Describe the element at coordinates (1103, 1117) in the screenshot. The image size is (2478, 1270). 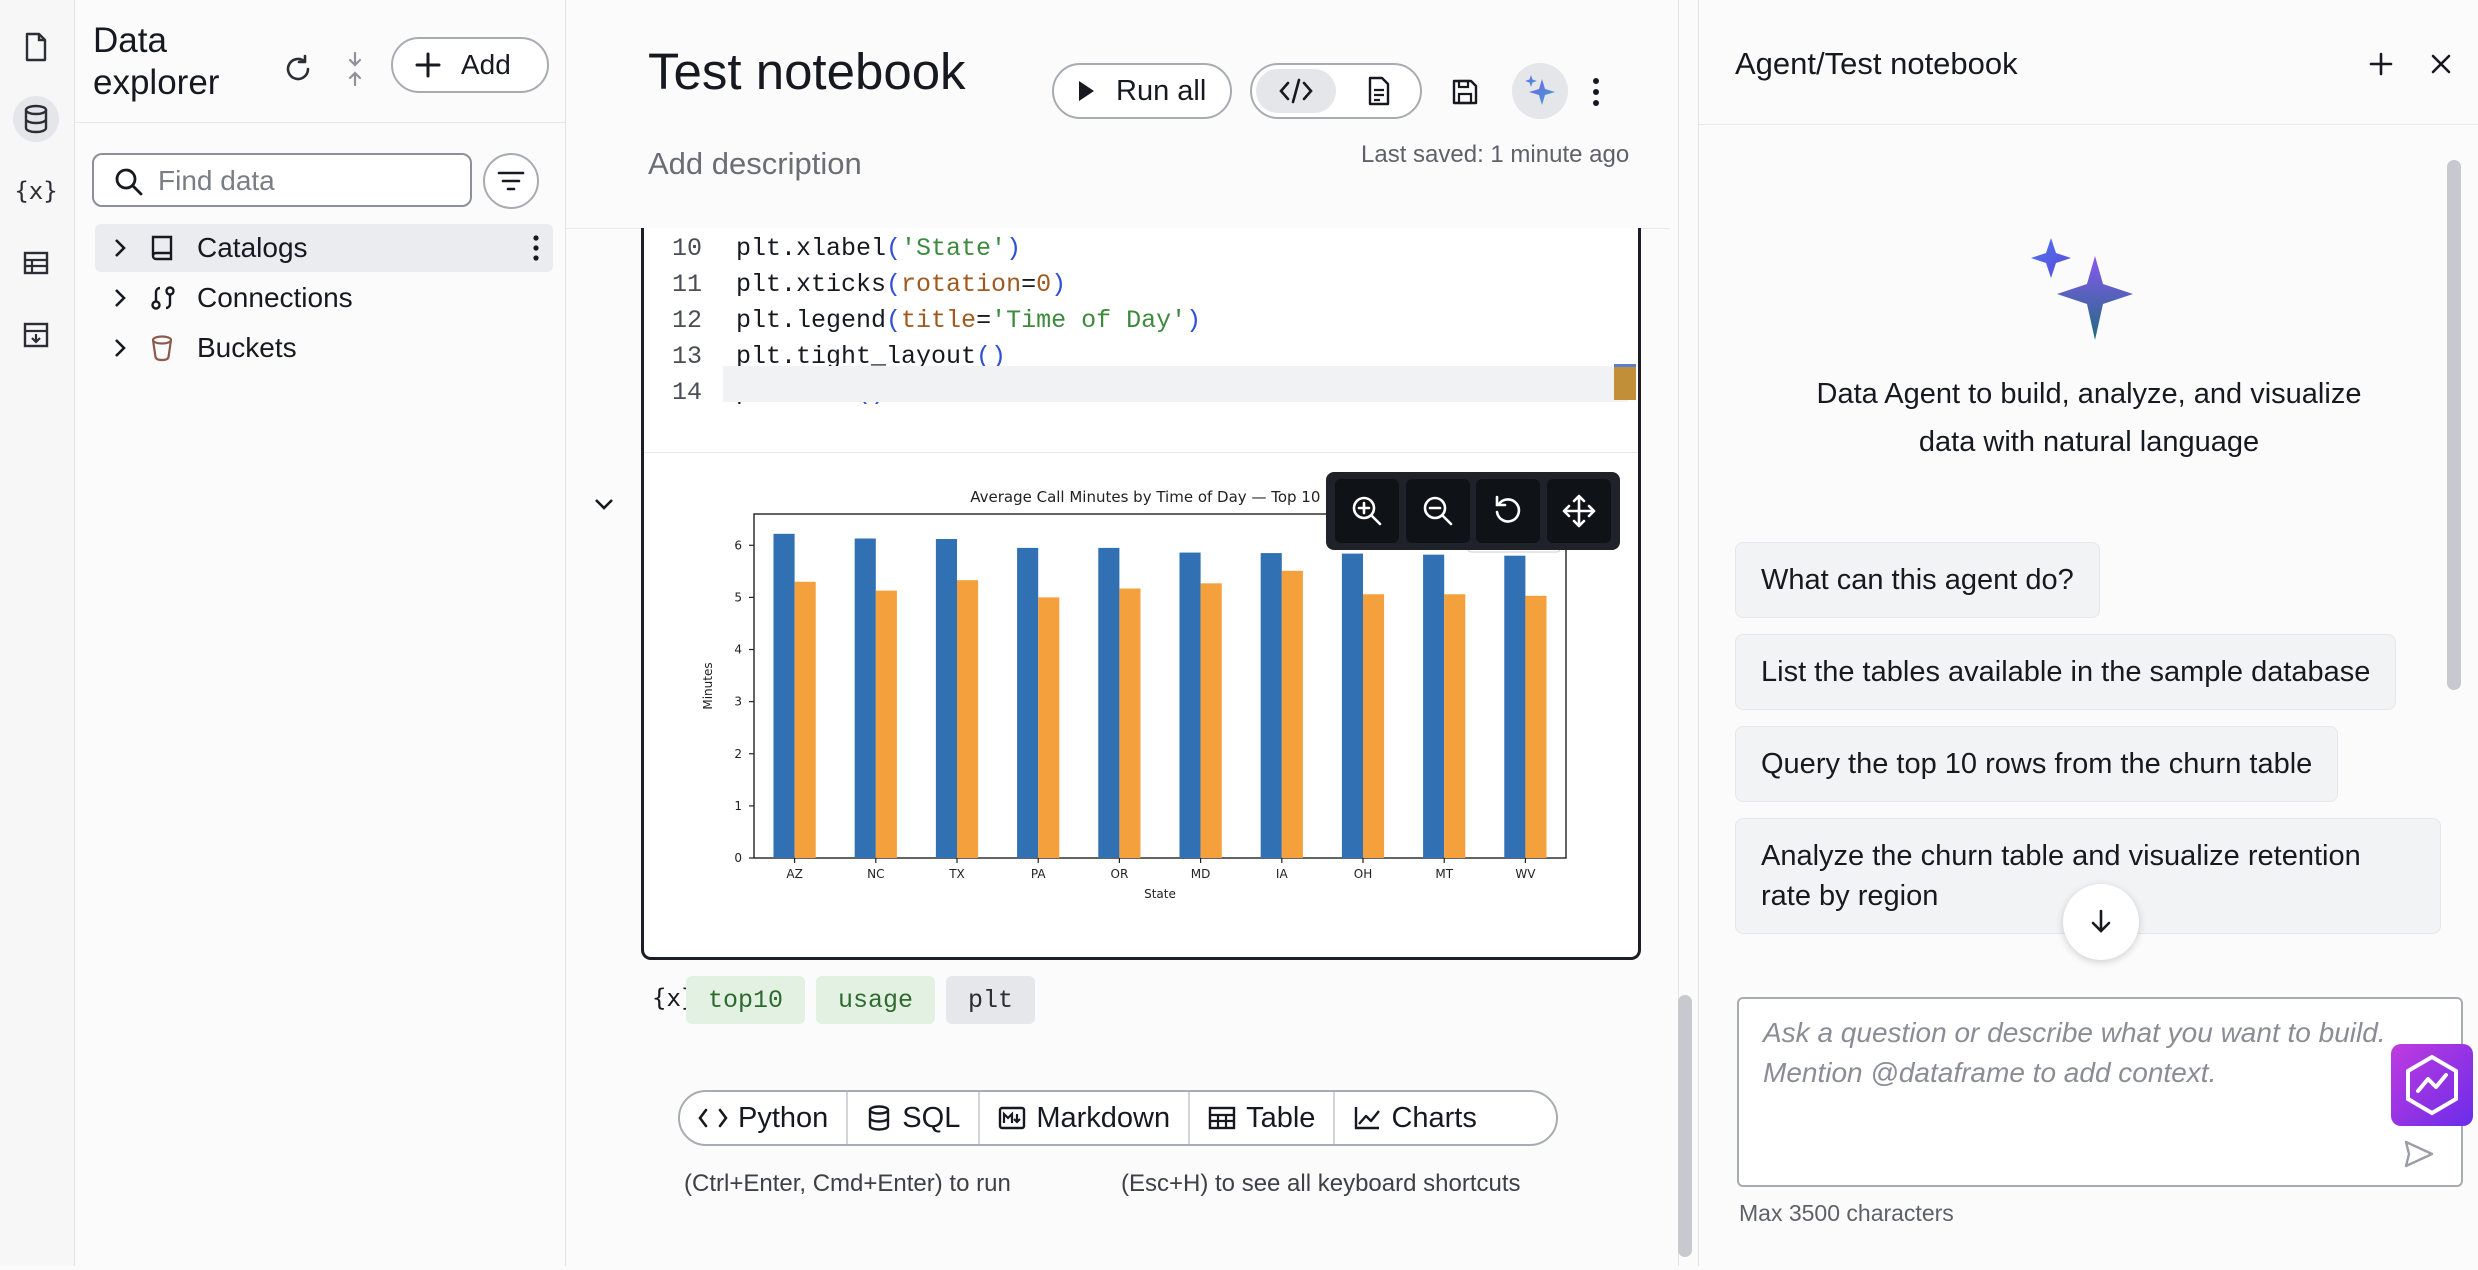
I see `cell-type-label: Markdown` at that location.